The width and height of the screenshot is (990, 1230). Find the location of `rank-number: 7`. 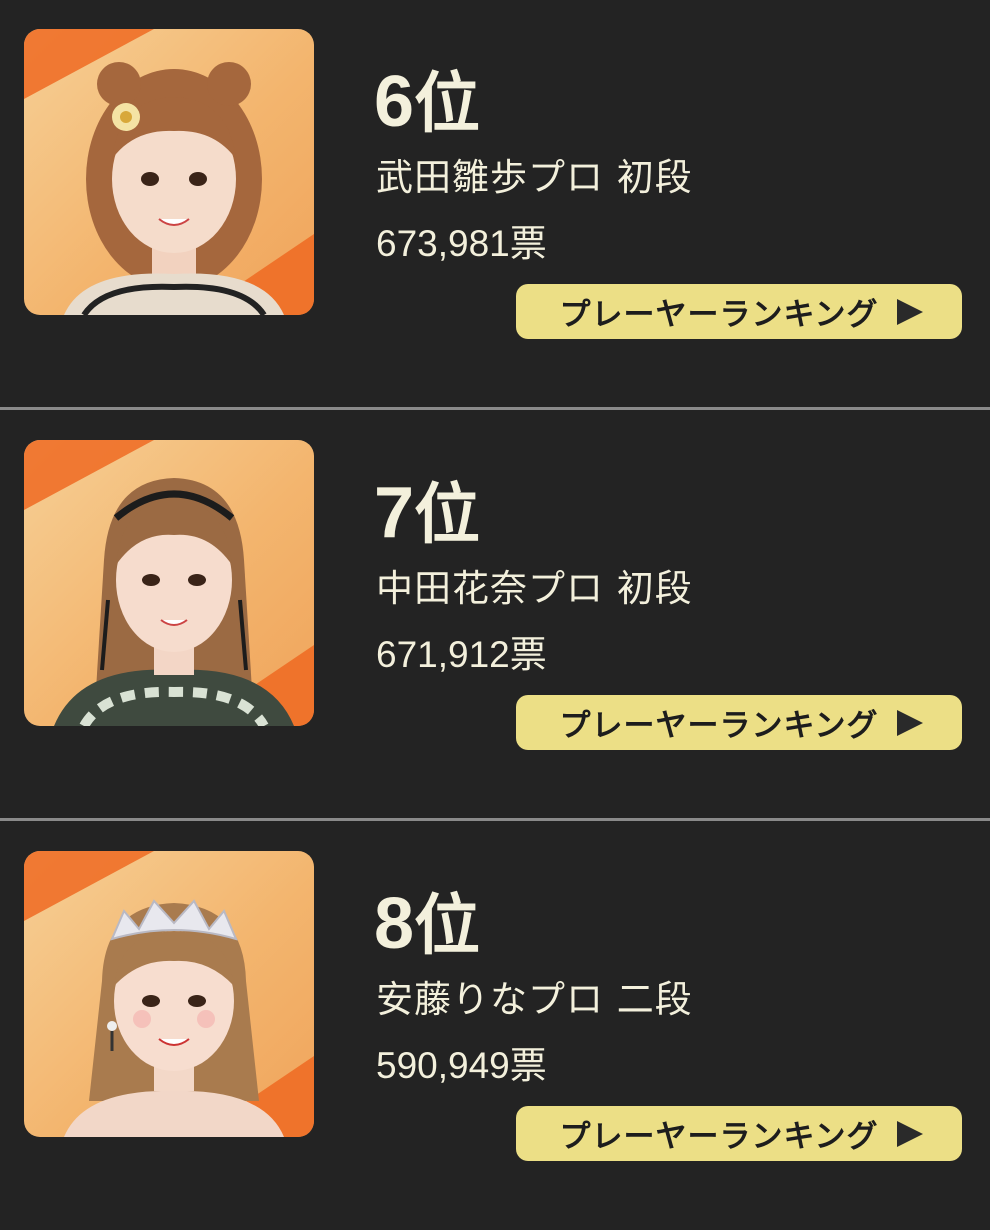

rank-number: 7 is located at coordinates (394, 513).